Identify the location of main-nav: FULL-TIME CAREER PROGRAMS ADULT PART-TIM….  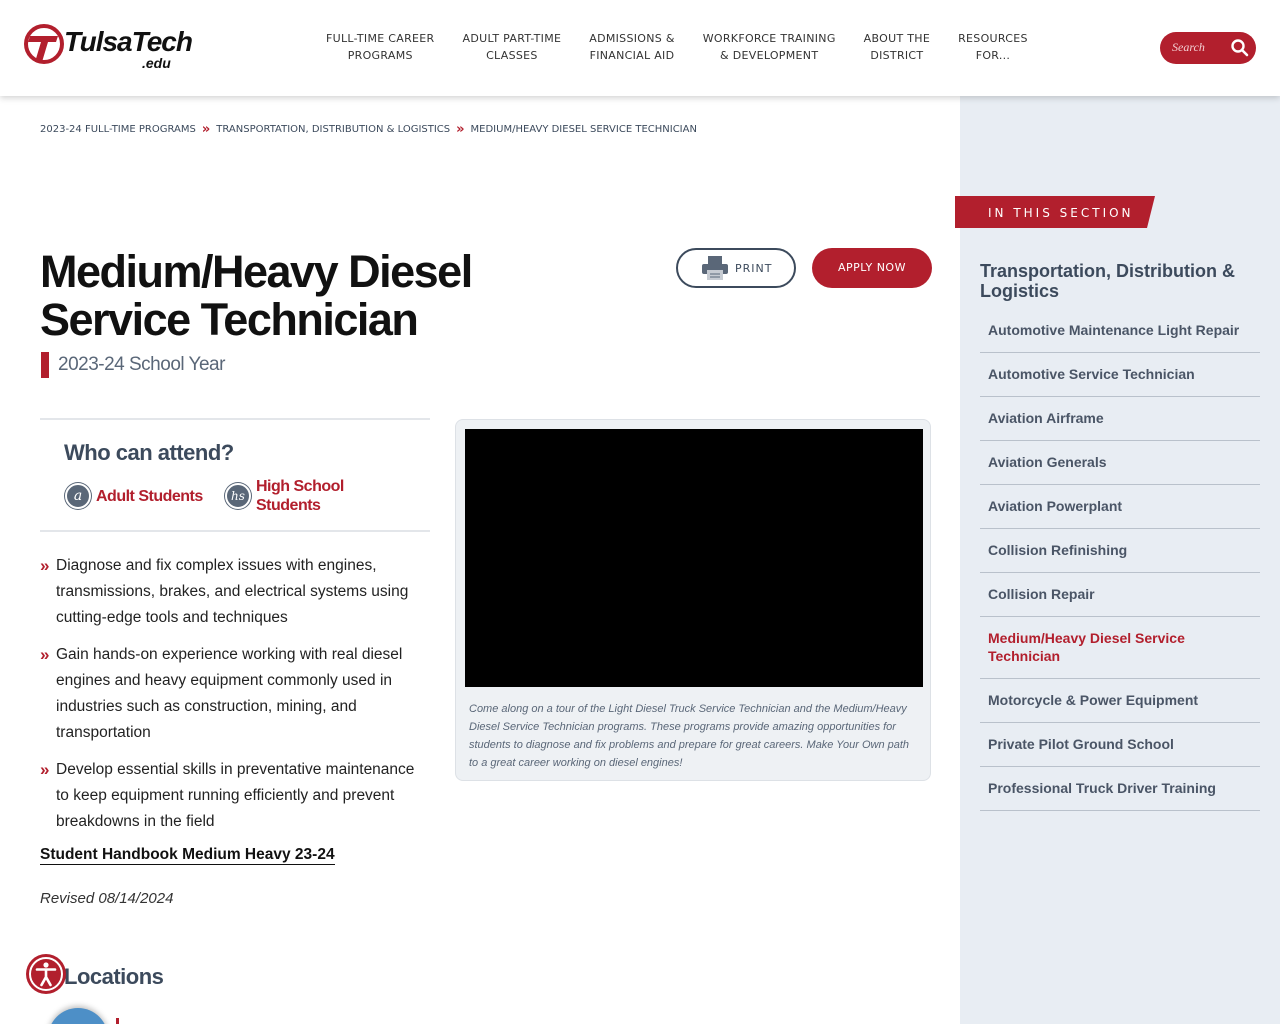
(677, 47).